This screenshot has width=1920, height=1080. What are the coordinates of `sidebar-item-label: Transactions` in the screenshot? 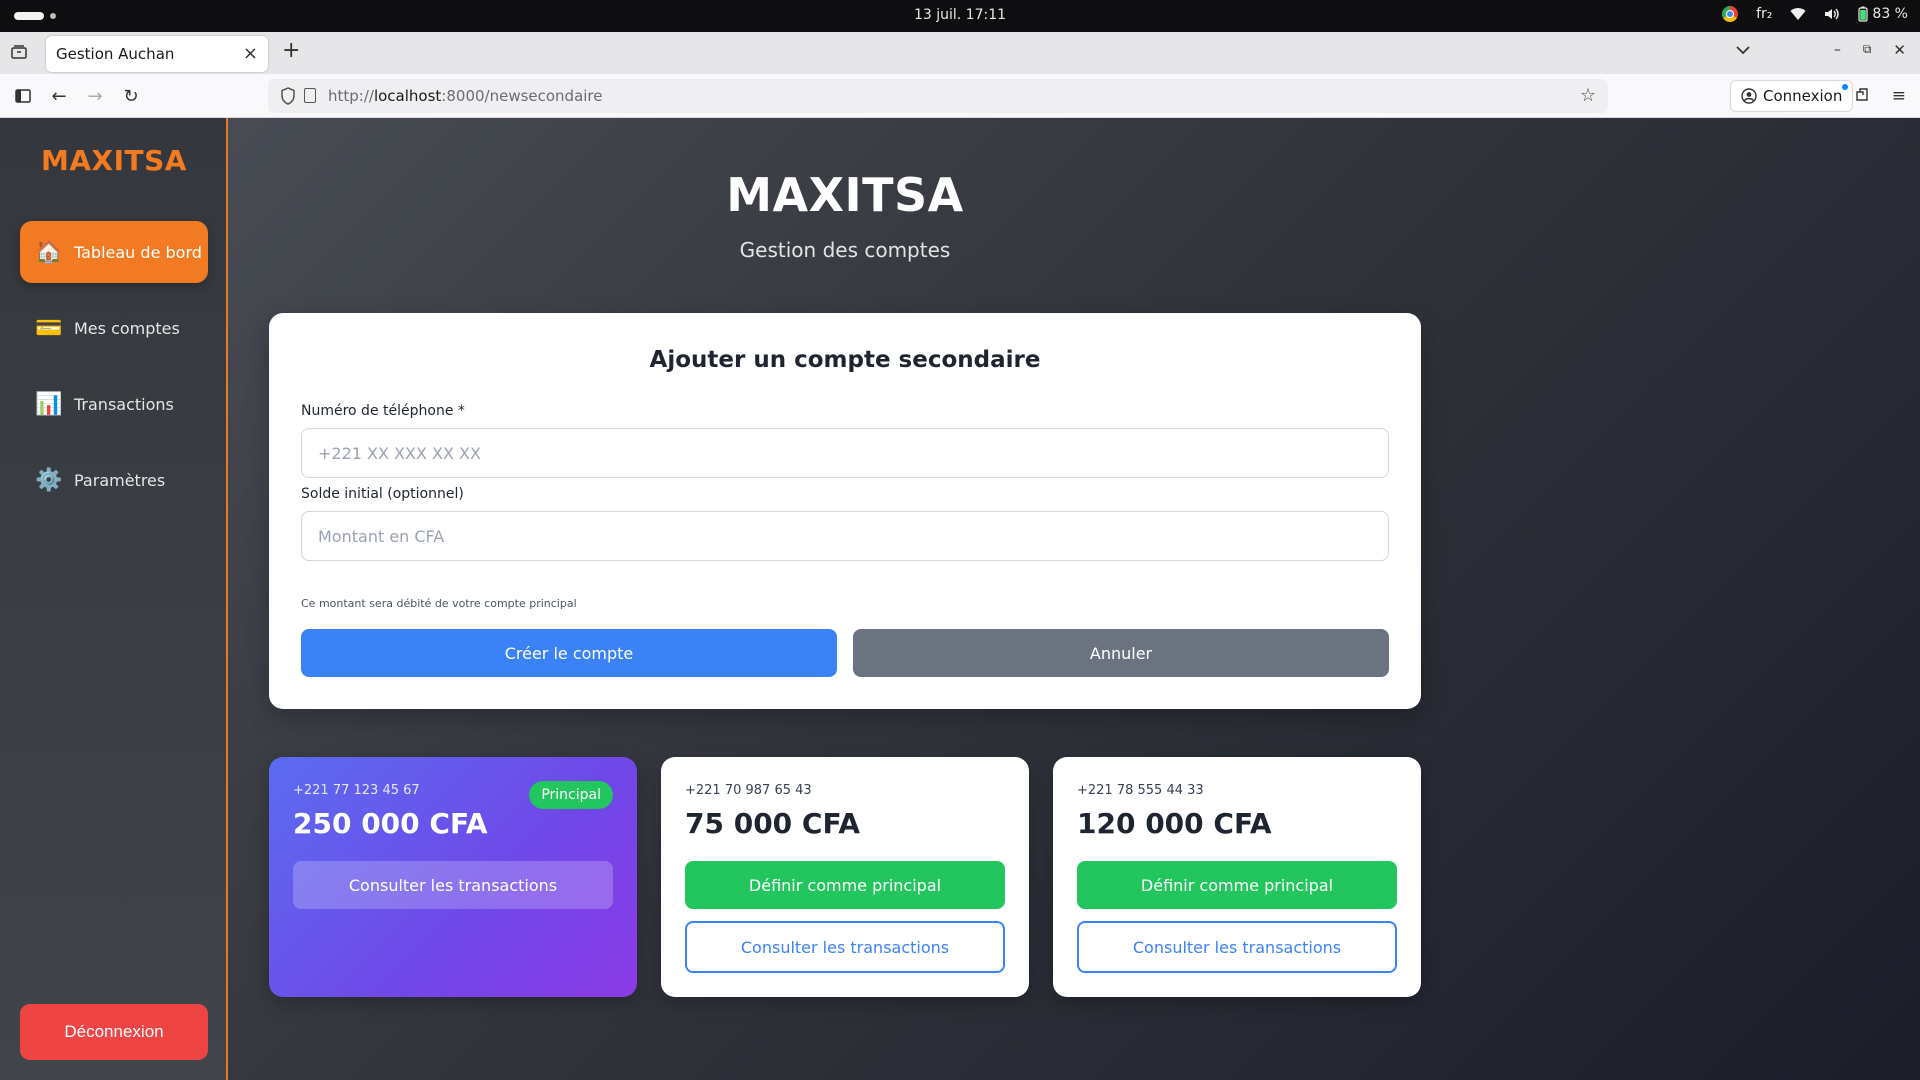 It's located at (124, 404).